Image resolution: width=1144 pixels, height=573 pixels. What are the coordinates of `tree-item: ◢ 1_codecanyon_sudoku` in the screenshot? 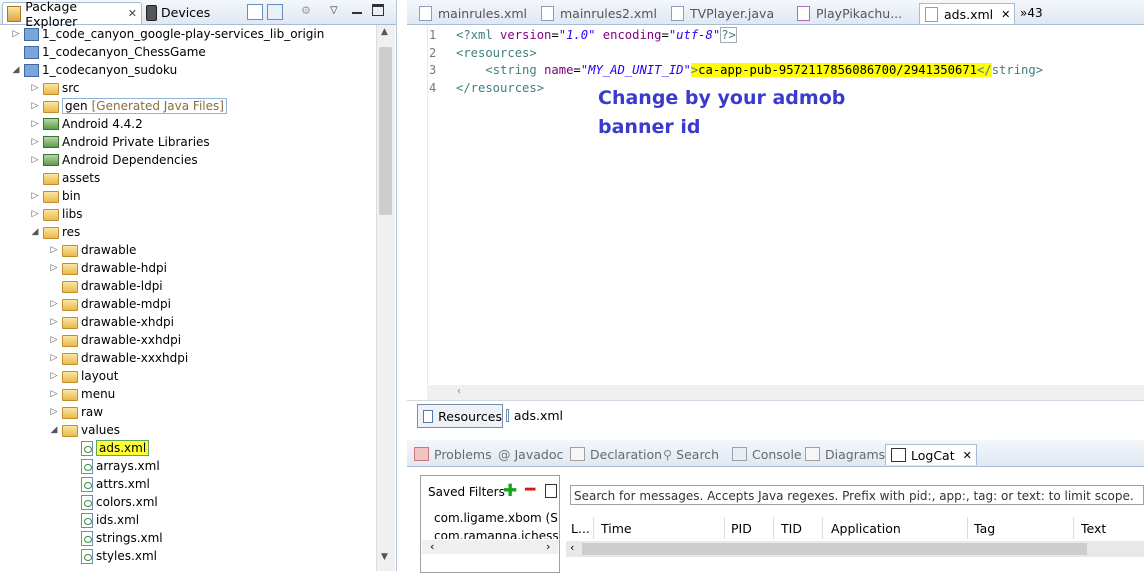 It's located at (94, 70).